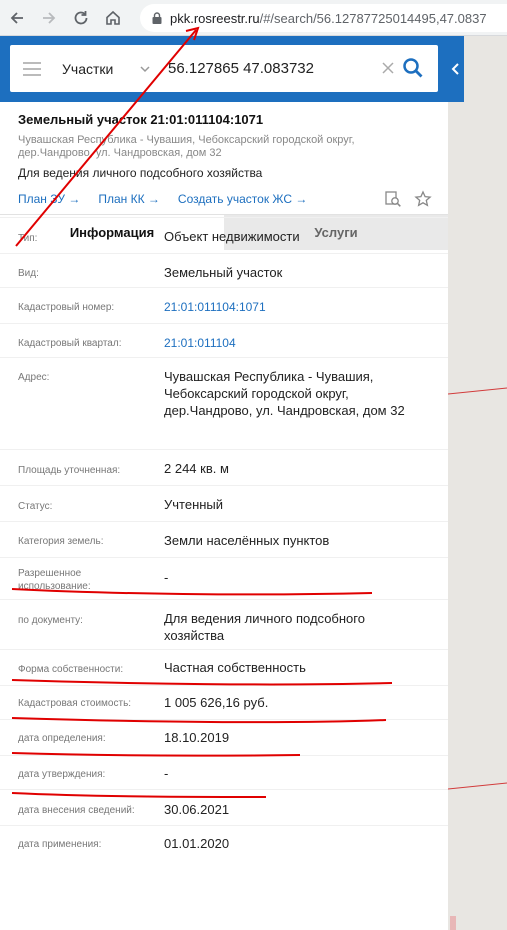  I want to click on parcel-title: Земельный участок 21:01:011104:1071, so click(141, 119).